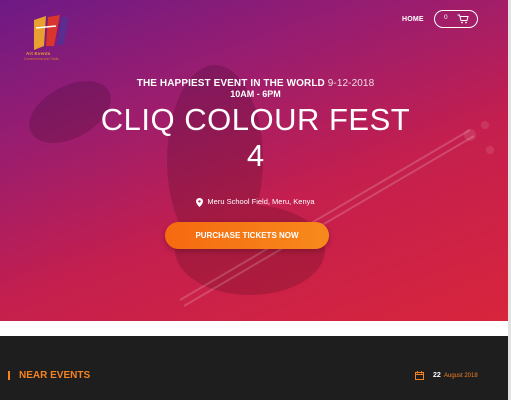 This screenshot has height=400, width=511. What do you see at coordinates (55, 375) in the screenshot?
I see `near-events-heading: NEAR EVENTS` at bounding box center [55, 375].